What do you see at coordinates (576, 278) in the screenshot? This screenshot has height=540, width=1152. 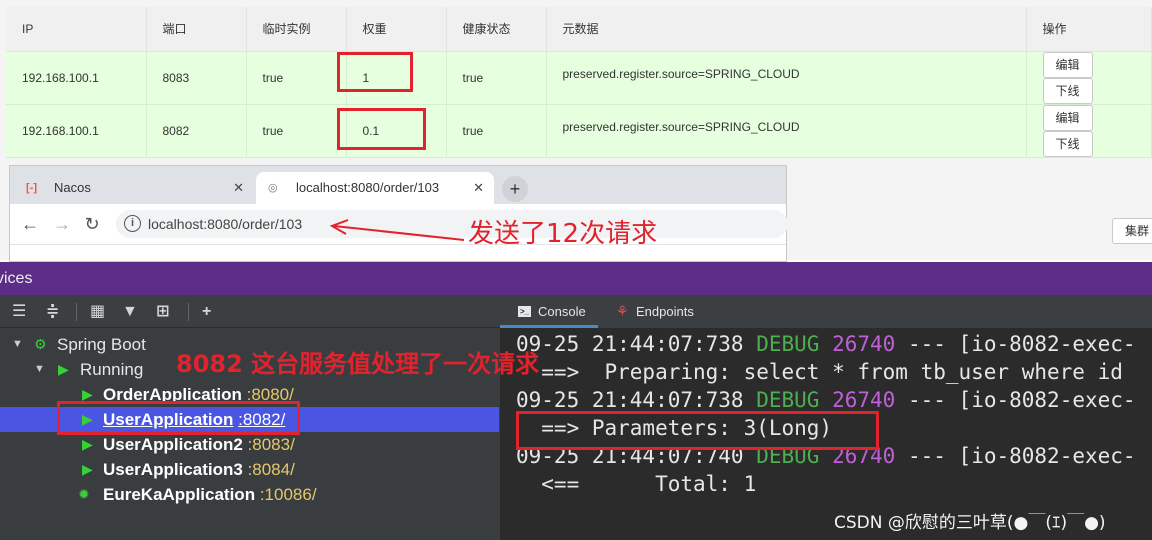 I see `services-title-bar: vices` at bounding box center [576, 278].